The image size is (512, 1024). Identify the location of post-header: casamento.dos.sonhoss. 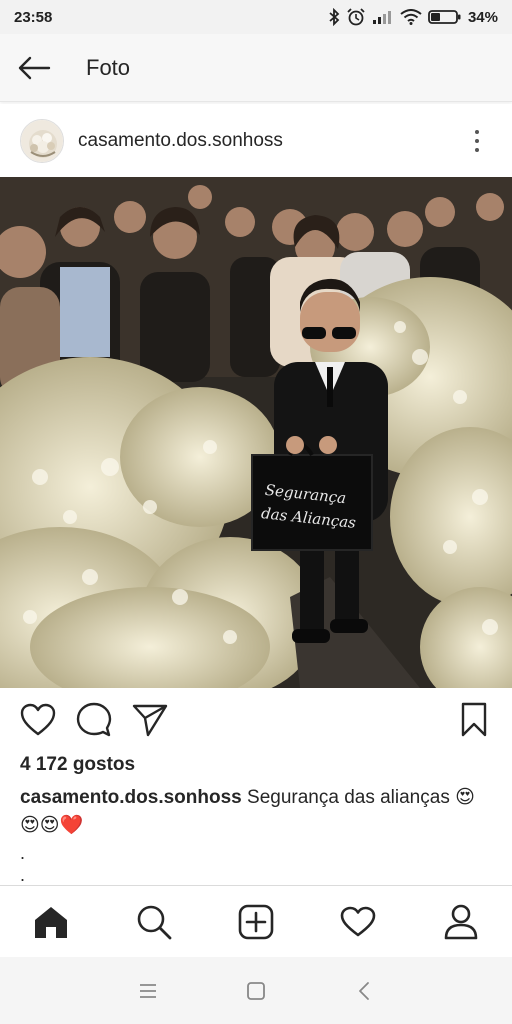
(256, 140).